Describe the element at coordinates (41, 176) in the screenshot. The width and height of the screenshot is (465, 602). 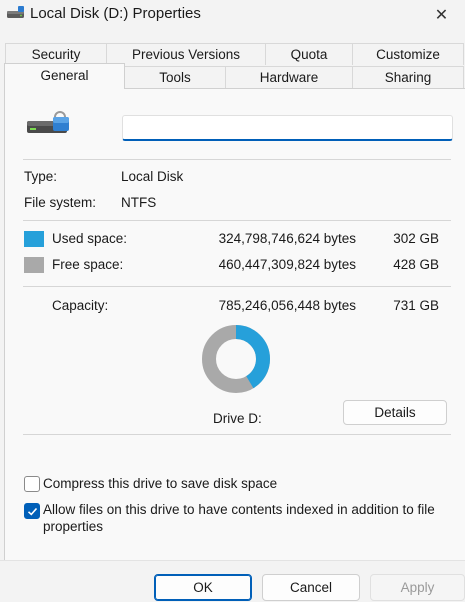
I see `type-label: Type:` at that location.